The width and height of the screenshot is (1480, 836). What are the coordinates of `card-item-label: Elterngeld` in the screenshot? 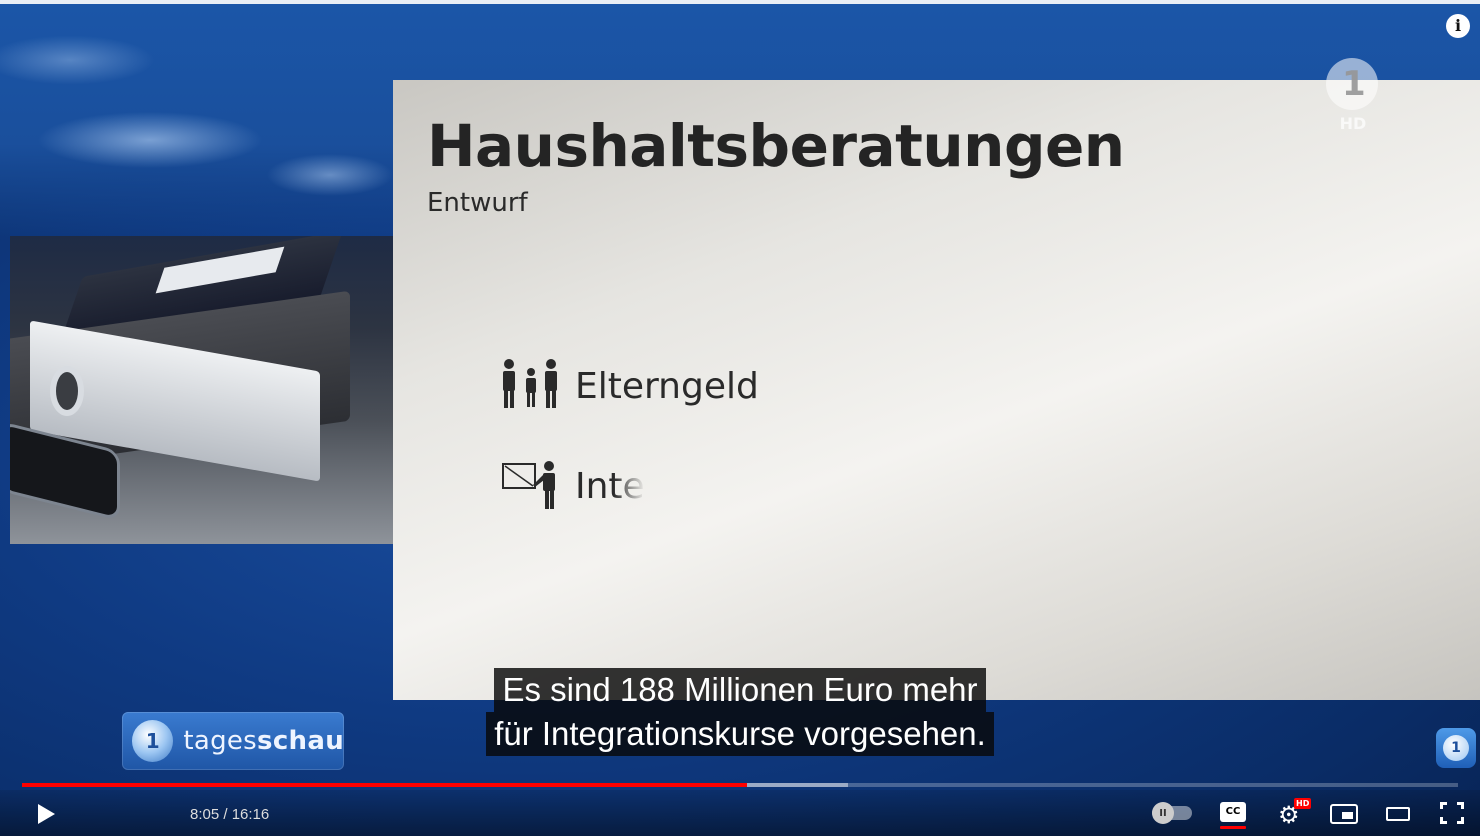 It's located at (667, 386).